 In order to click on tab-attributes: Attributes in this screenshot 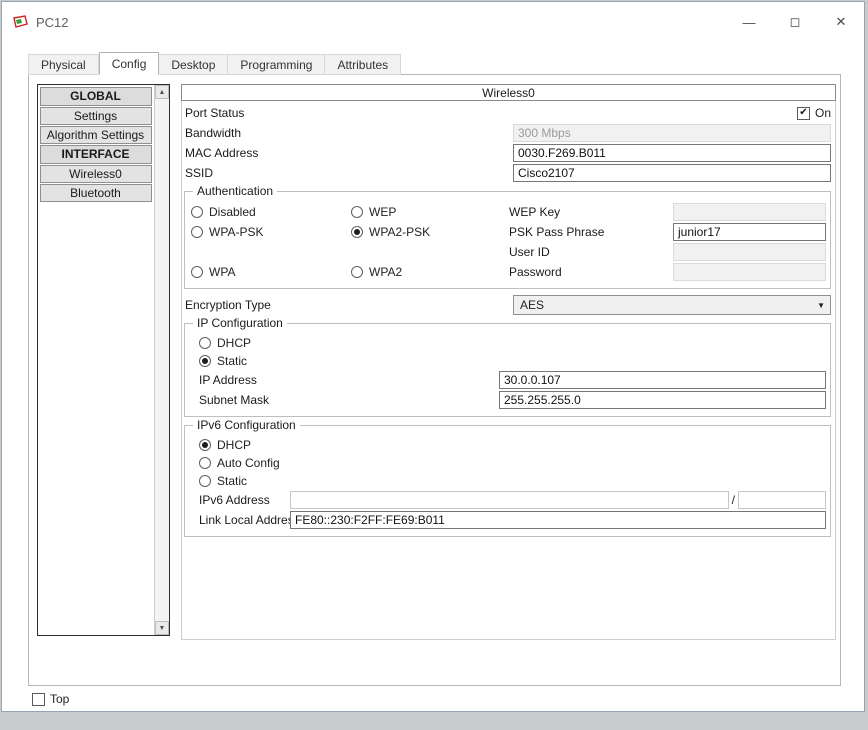, I will do `click(363, 64)`.